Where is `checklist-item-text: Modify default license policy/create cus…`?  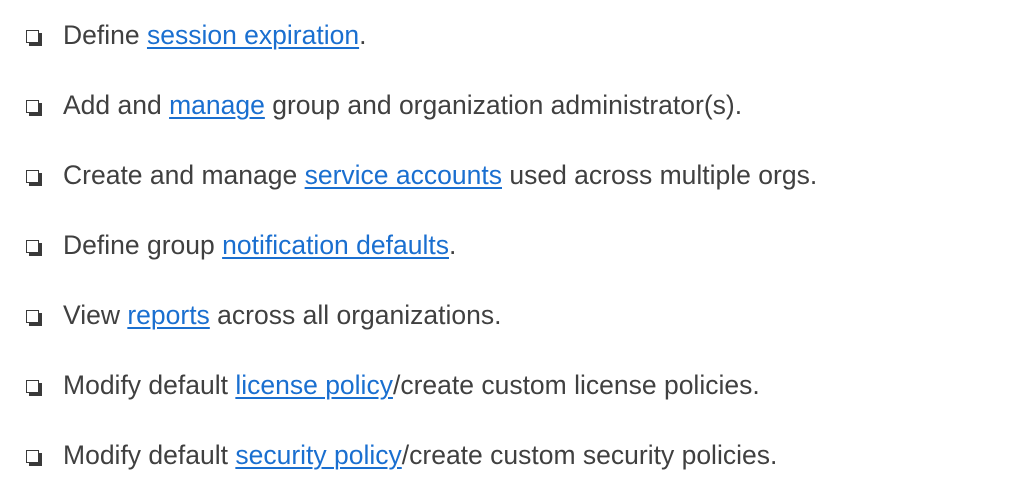 checklist-item-text: Modify default license policy/create cus… is located at coordinates (411, 384).